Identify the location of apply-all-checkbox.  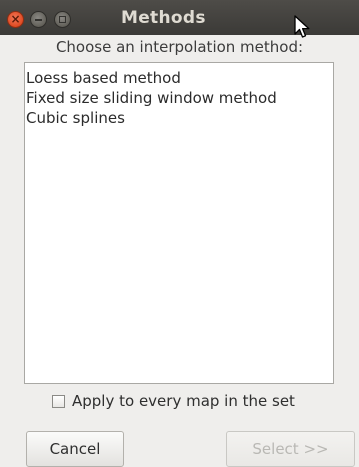
(58, 401).